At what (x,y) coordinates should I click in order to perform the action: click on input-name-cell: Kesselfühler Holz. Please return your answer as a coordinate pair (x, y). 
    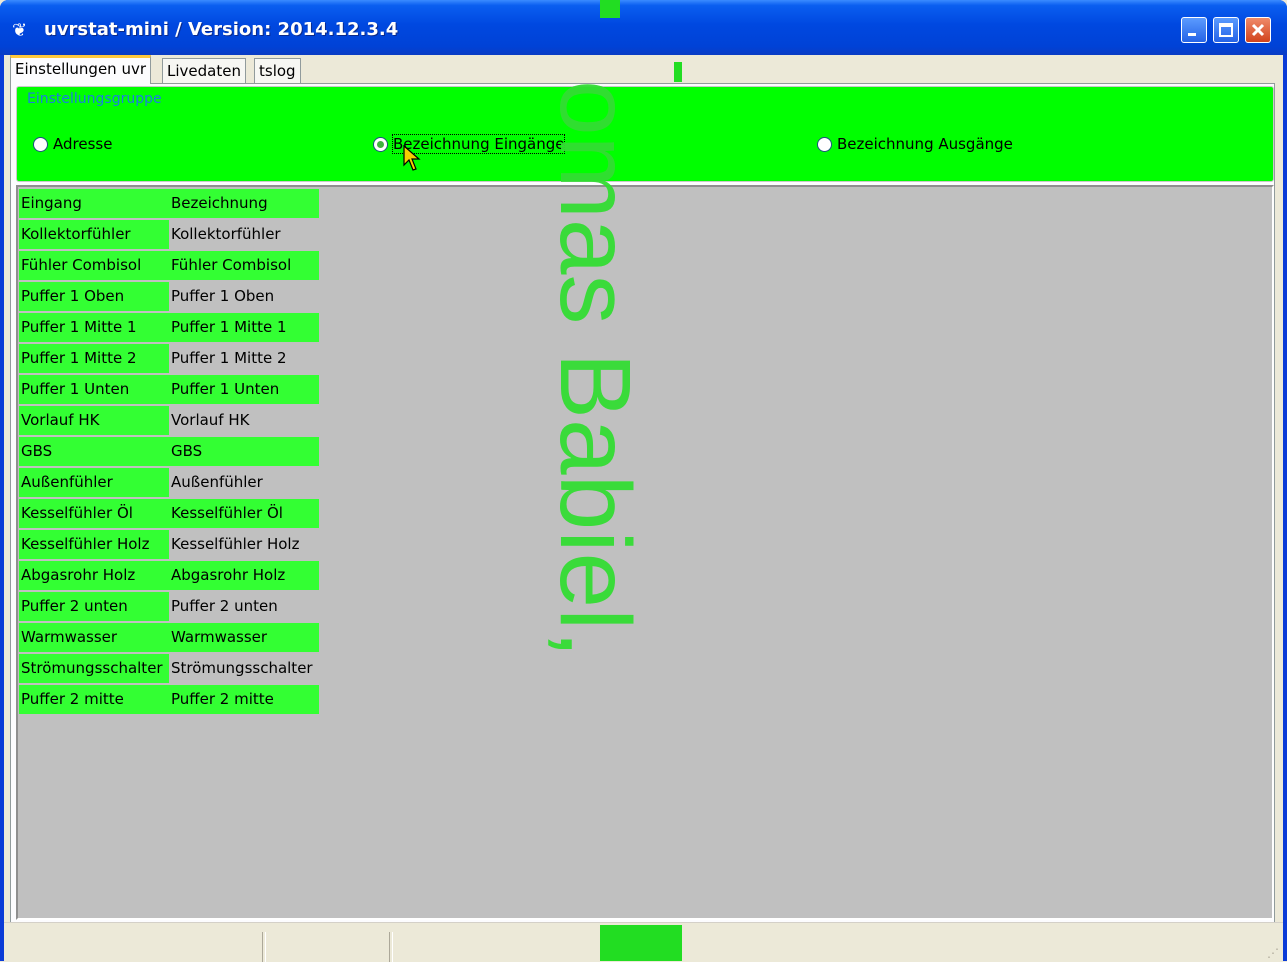
    Looking at the image, I should click on (94, 544).